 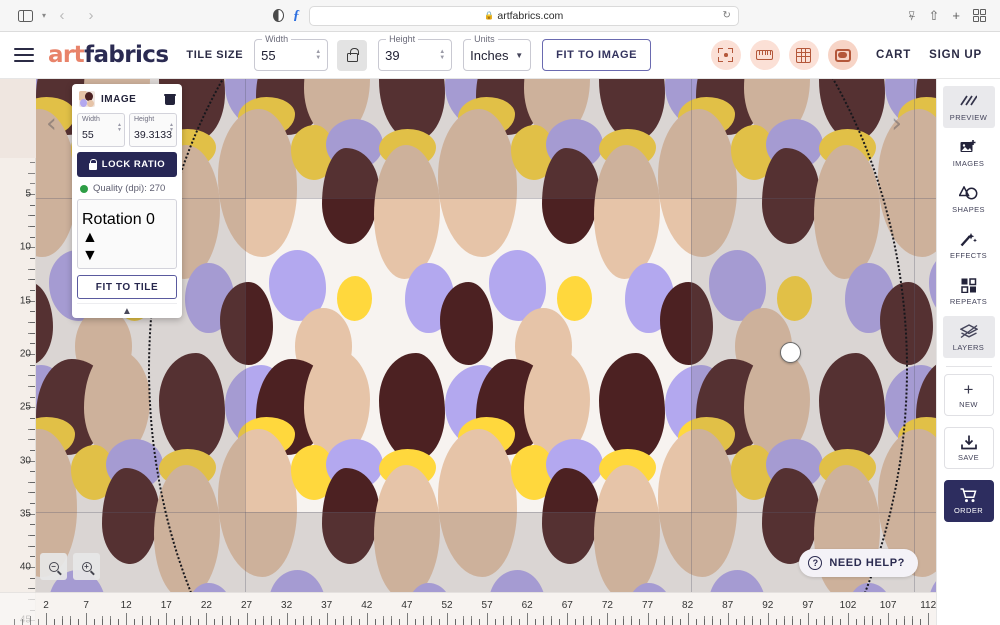 What do you see at coordinates (955, 55) in the screenshot?
I see `sign-up-button: SIGN UP` at bounding box center [955, 55].